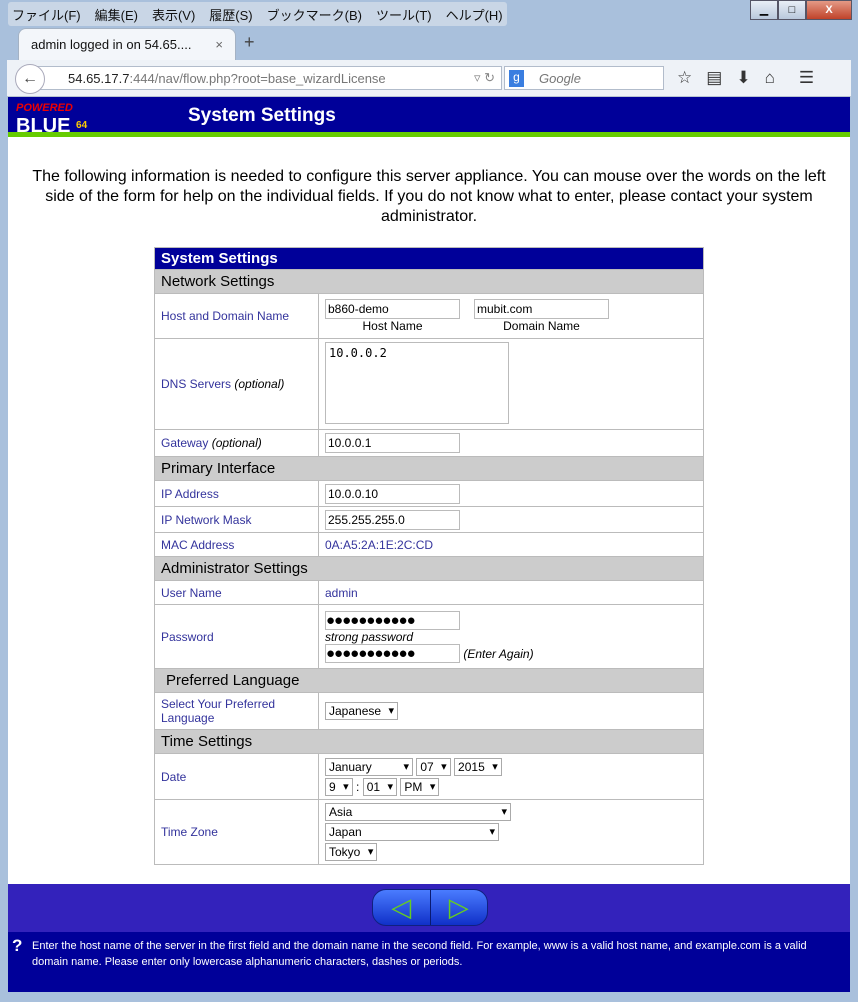 The height and width of the screenshot is (1002, 858). What do you see at coordinates (236, 592) in the screenshot?
I see `user-label: User Name` at bounding box center [236, 592].